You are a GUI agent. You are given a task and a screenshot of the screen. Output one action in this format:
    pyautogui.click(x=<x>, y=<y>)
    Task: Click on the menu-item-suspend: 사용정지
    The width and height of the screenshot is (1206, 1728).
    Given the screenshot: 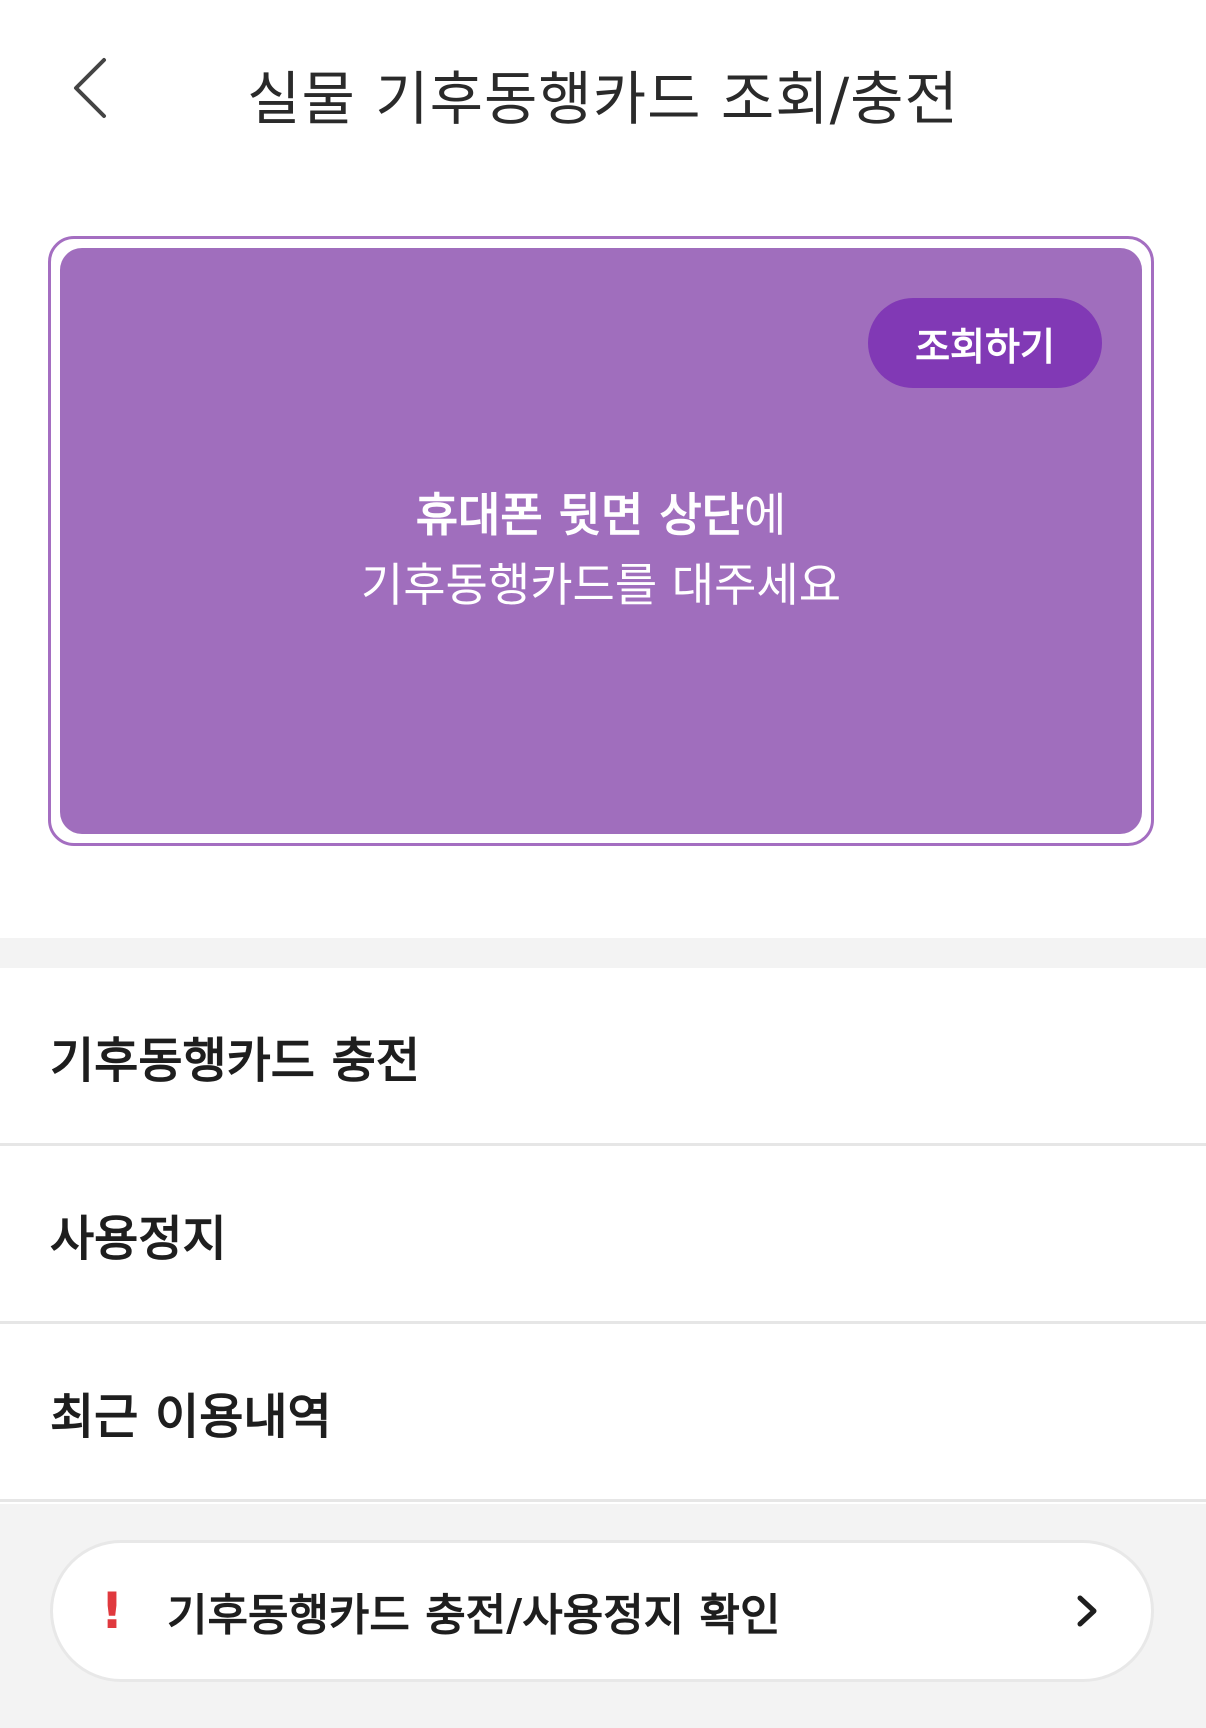 What is the action you would take?
    pyautogui.click(x=603, y=1235)
    